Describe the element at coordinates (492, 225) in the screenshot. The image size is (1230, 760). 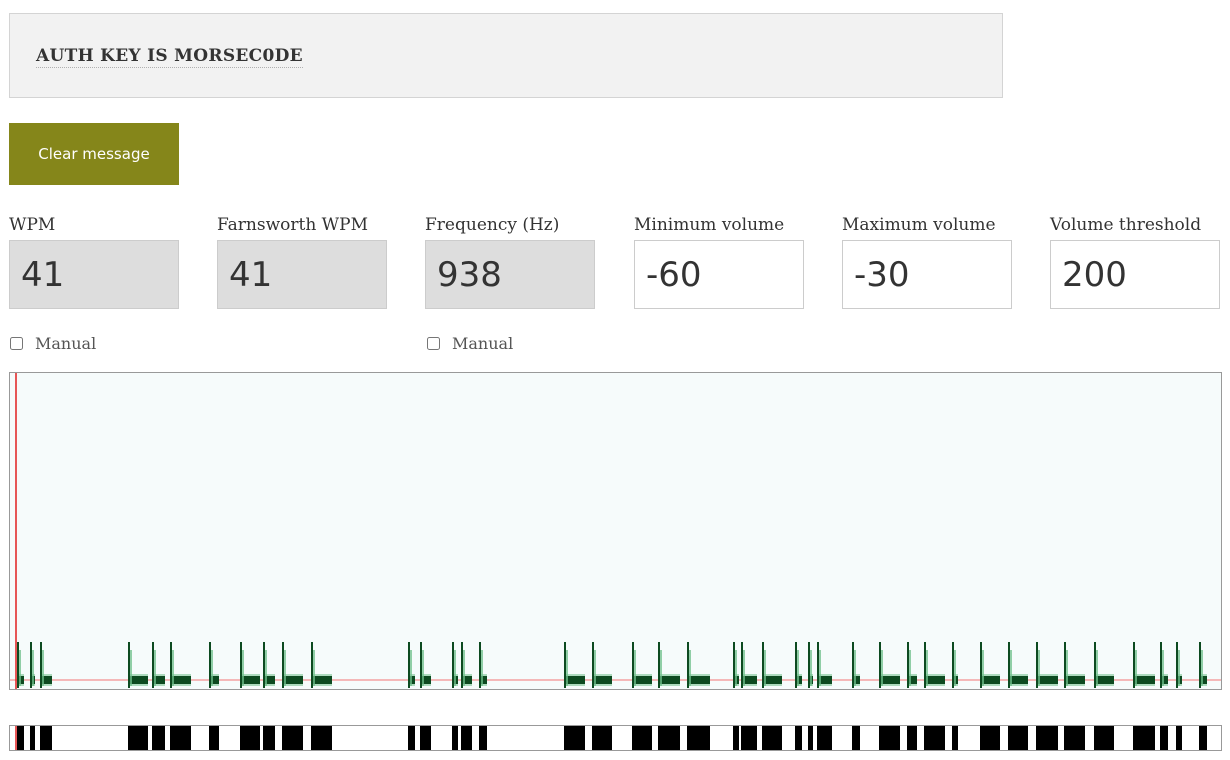
I see `frequency-label: Frequency (Hz)` at that location.